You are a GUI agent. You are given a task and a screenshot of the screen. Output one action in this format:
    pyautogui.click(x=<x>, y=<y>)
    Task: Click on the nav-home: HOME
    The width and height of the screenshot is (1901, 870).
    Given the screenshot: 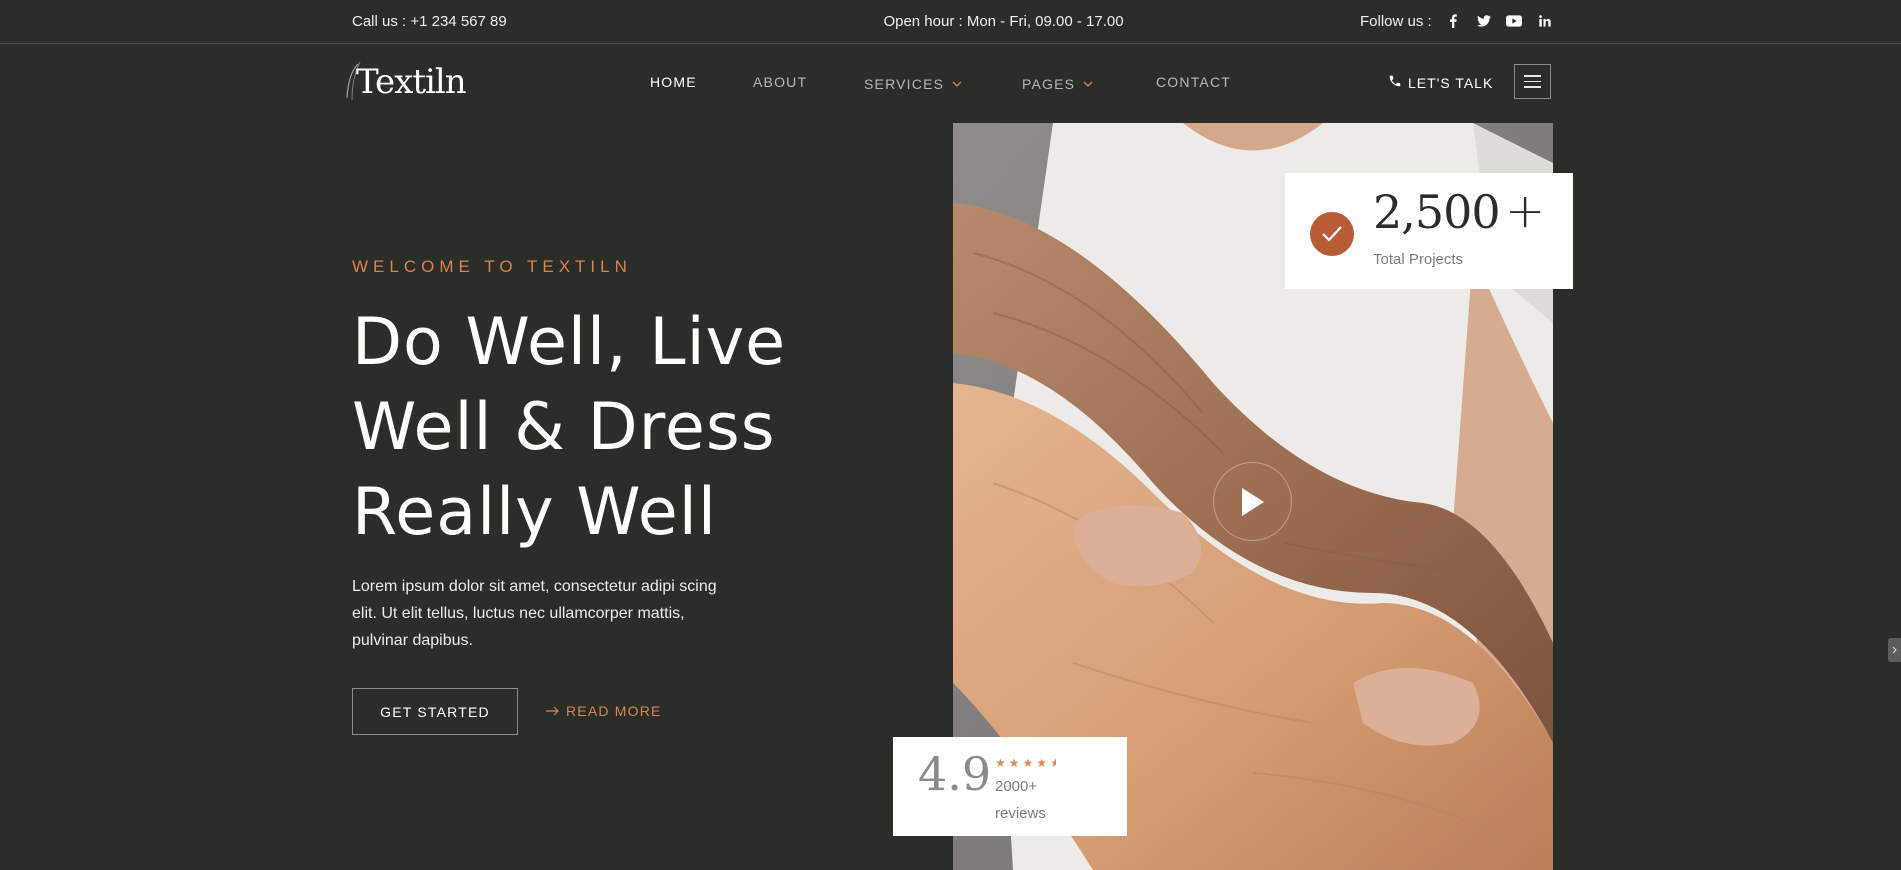 What is the action you would take?
    pyautogui.click(x=673, y=82)
    